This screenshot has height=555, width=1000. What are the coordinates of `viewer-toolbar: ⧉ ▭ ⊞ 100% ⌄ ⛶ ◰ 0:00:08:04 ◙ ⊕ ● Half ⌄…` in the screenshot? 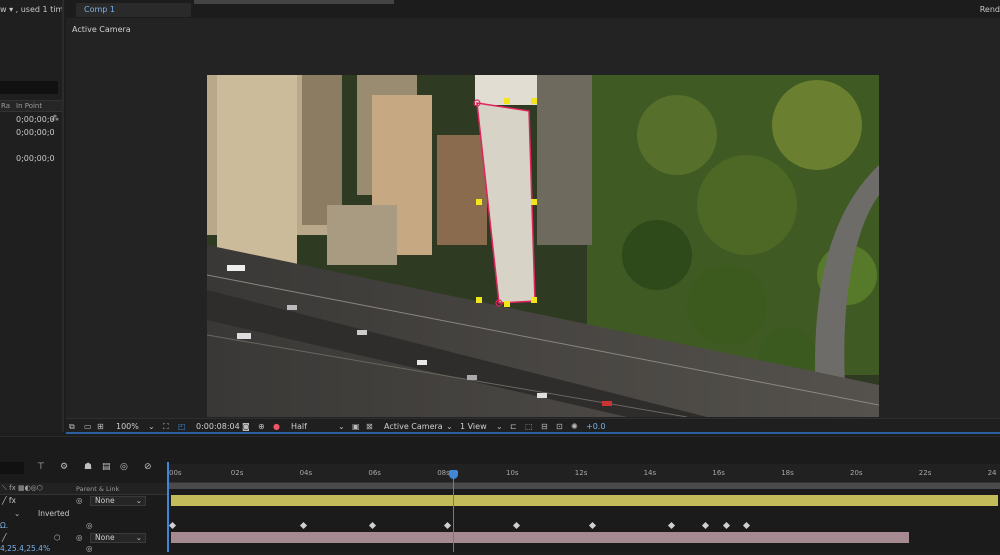 It's located at (533, 426).